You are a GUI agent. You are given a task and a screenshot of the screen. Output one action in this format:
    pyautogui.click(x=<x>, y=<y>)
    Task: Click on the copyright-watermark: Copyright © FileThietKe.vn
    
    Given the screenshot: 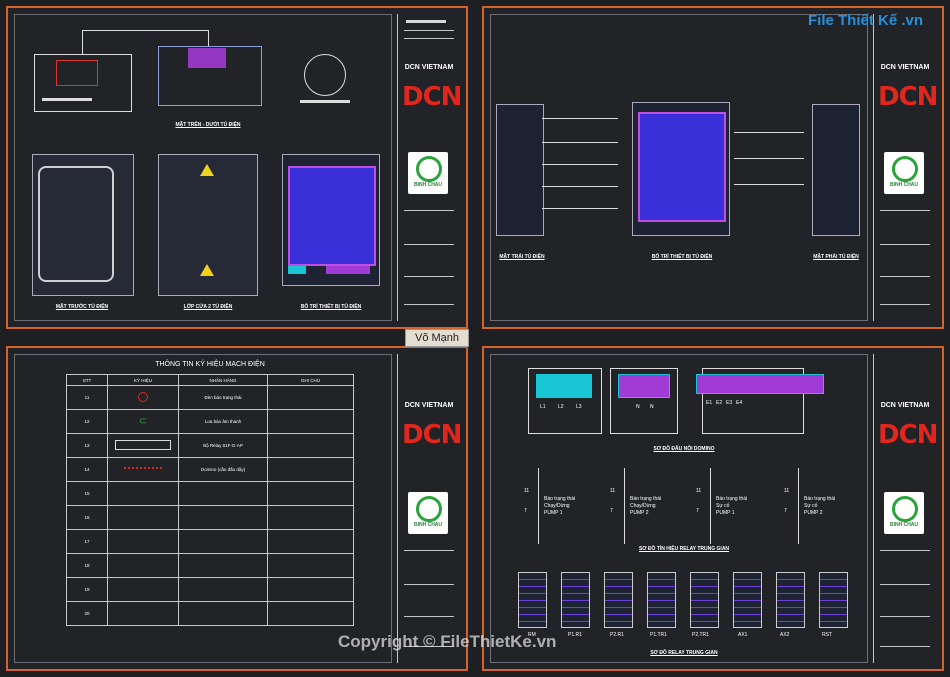 What is the action you would take?
    pyautogui.click(x=447, y=641)
    